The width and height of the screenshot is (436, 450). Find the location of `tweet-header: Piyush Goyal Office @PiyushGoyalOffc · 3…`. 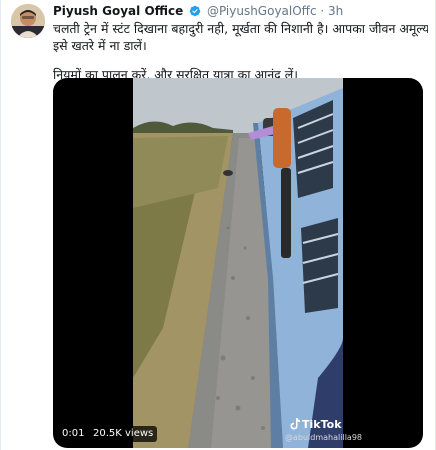

tweet-header: Piyush Goyal Office @PiyushGoyalOffc · 3… is located at coordinates (198, 11).